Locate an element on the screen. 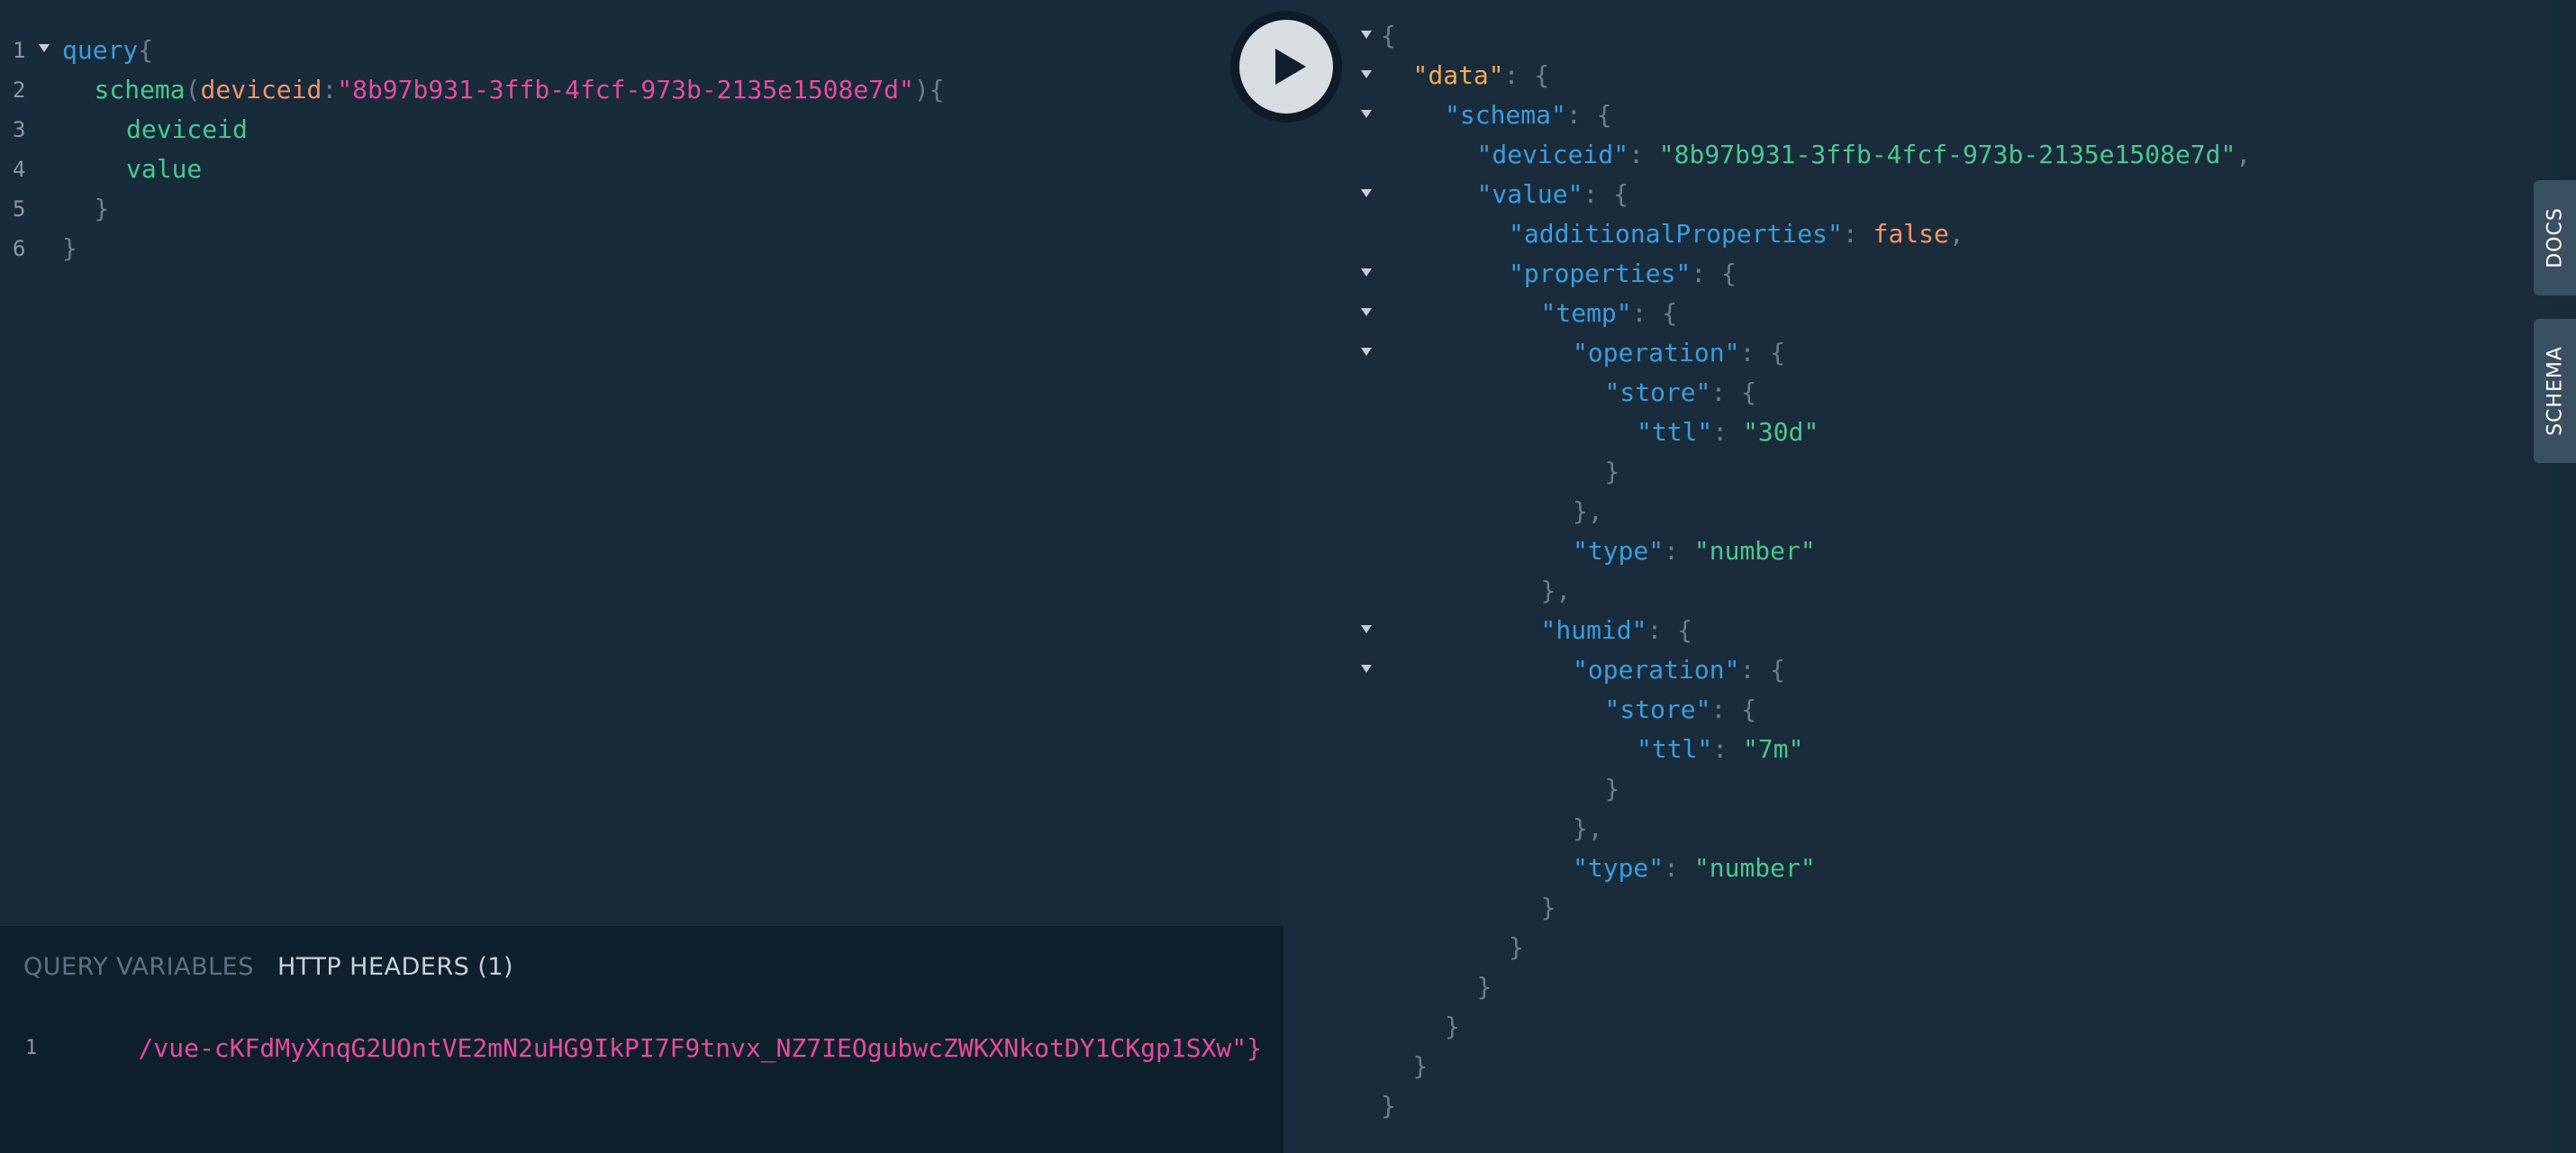 This screenshot has width=2576, height=1153. code-token: value is located at coordinates (164, 169).